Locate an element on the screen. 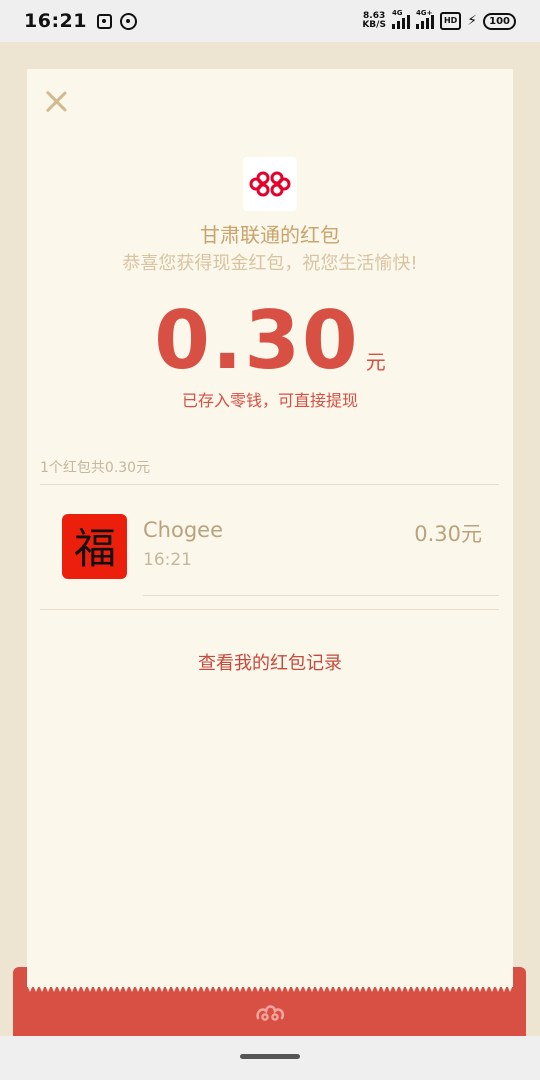 The height and width of the screenshot is (1080, 540). status-indicators: 8.63 KB/S 4G 4G+ HD ⚡ 100 is located at coordinates (439, 19).